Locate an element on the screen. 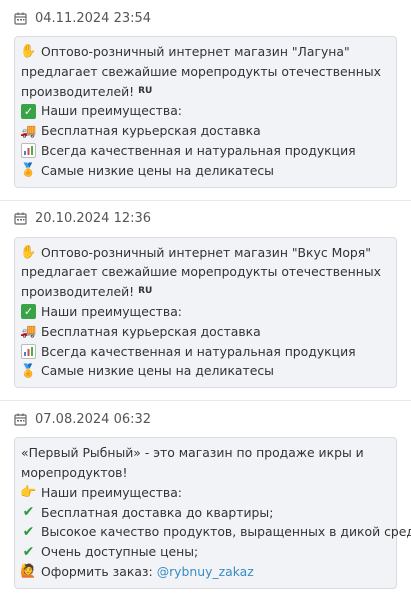 Image resolution: width=411 pixels, height=595 pixels. message-line: морепродуктов! is located at coordinates (74, 472).